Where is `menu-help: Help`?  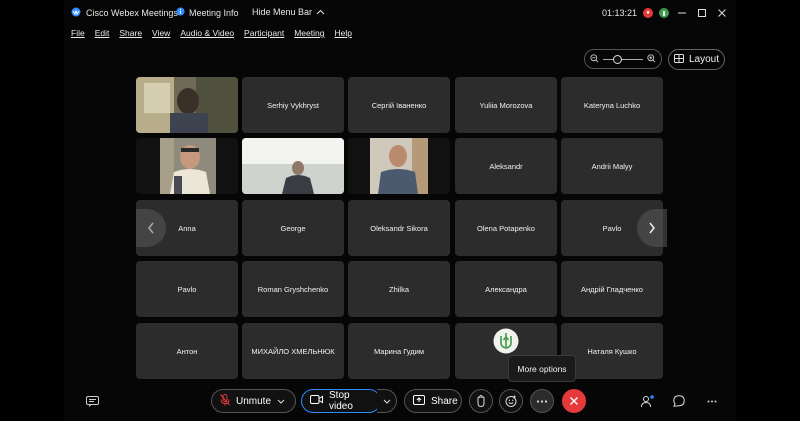
menu-help: Help is located at coordinates (342, 33).